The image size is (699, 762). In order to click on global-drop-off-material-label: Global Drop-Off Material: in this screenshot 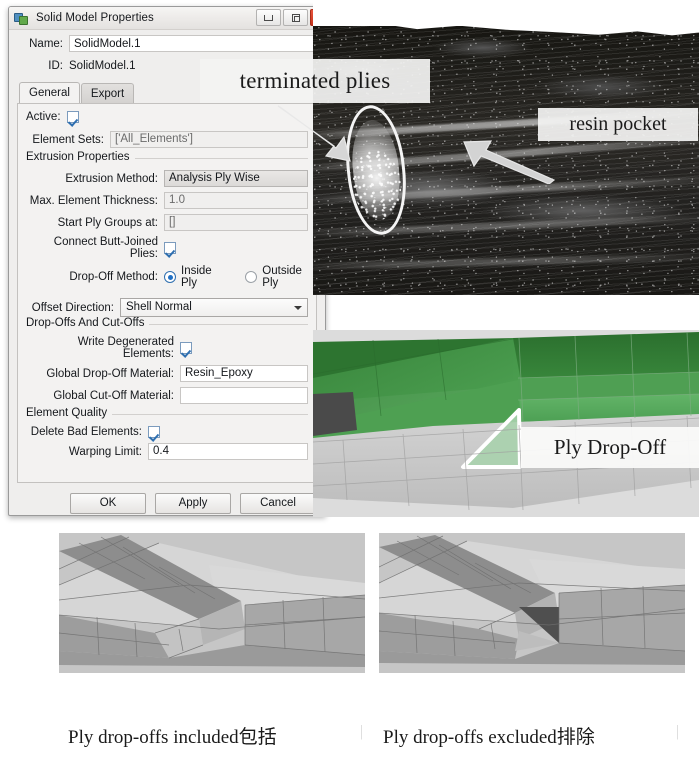, I will do `click(110, 373)`.